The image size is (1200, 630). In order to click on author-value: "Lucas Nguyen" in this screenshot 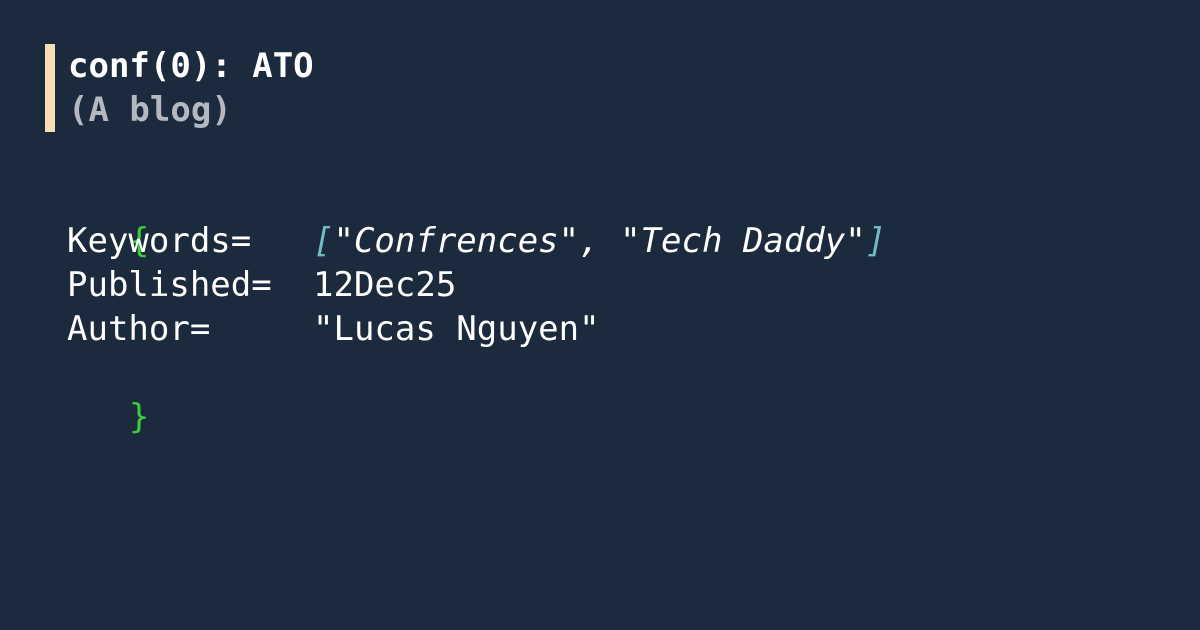, I will do `click(456, 329)`.